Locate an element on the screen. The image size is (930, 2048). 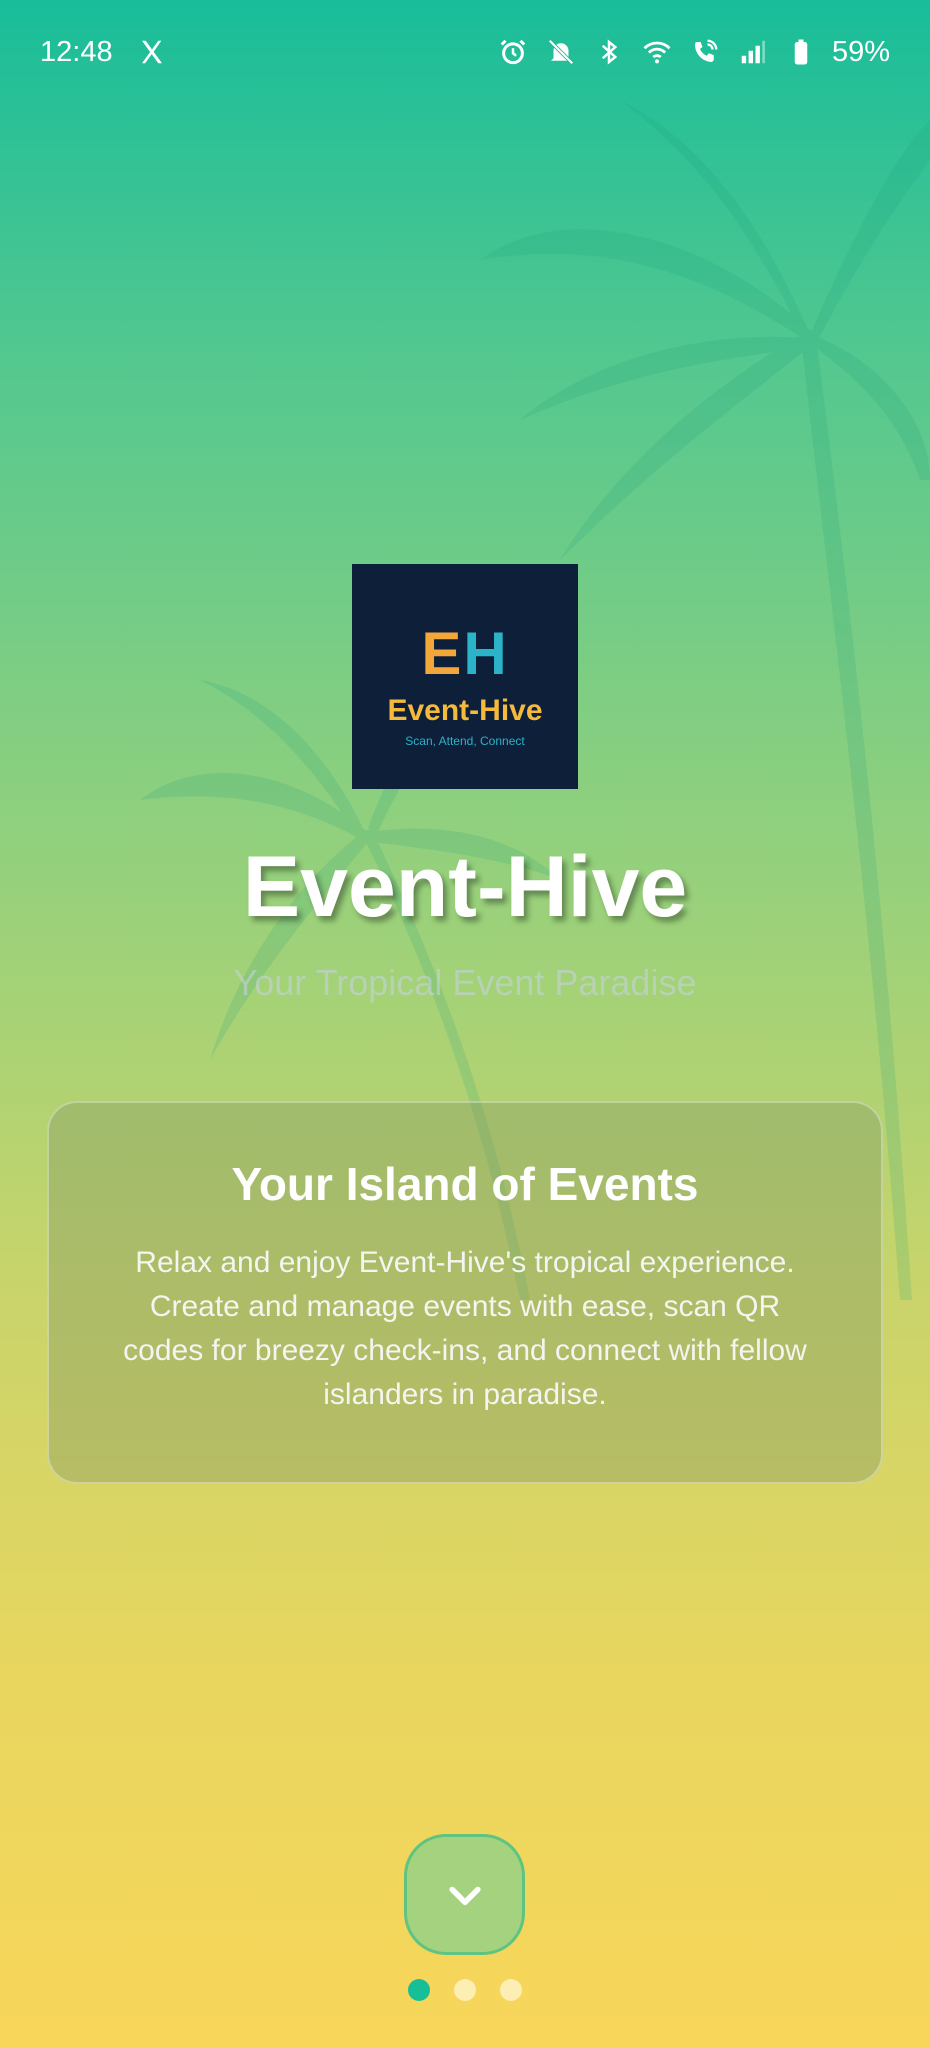
status-bar: 12:48 59% is located at coordinates (465, 52).